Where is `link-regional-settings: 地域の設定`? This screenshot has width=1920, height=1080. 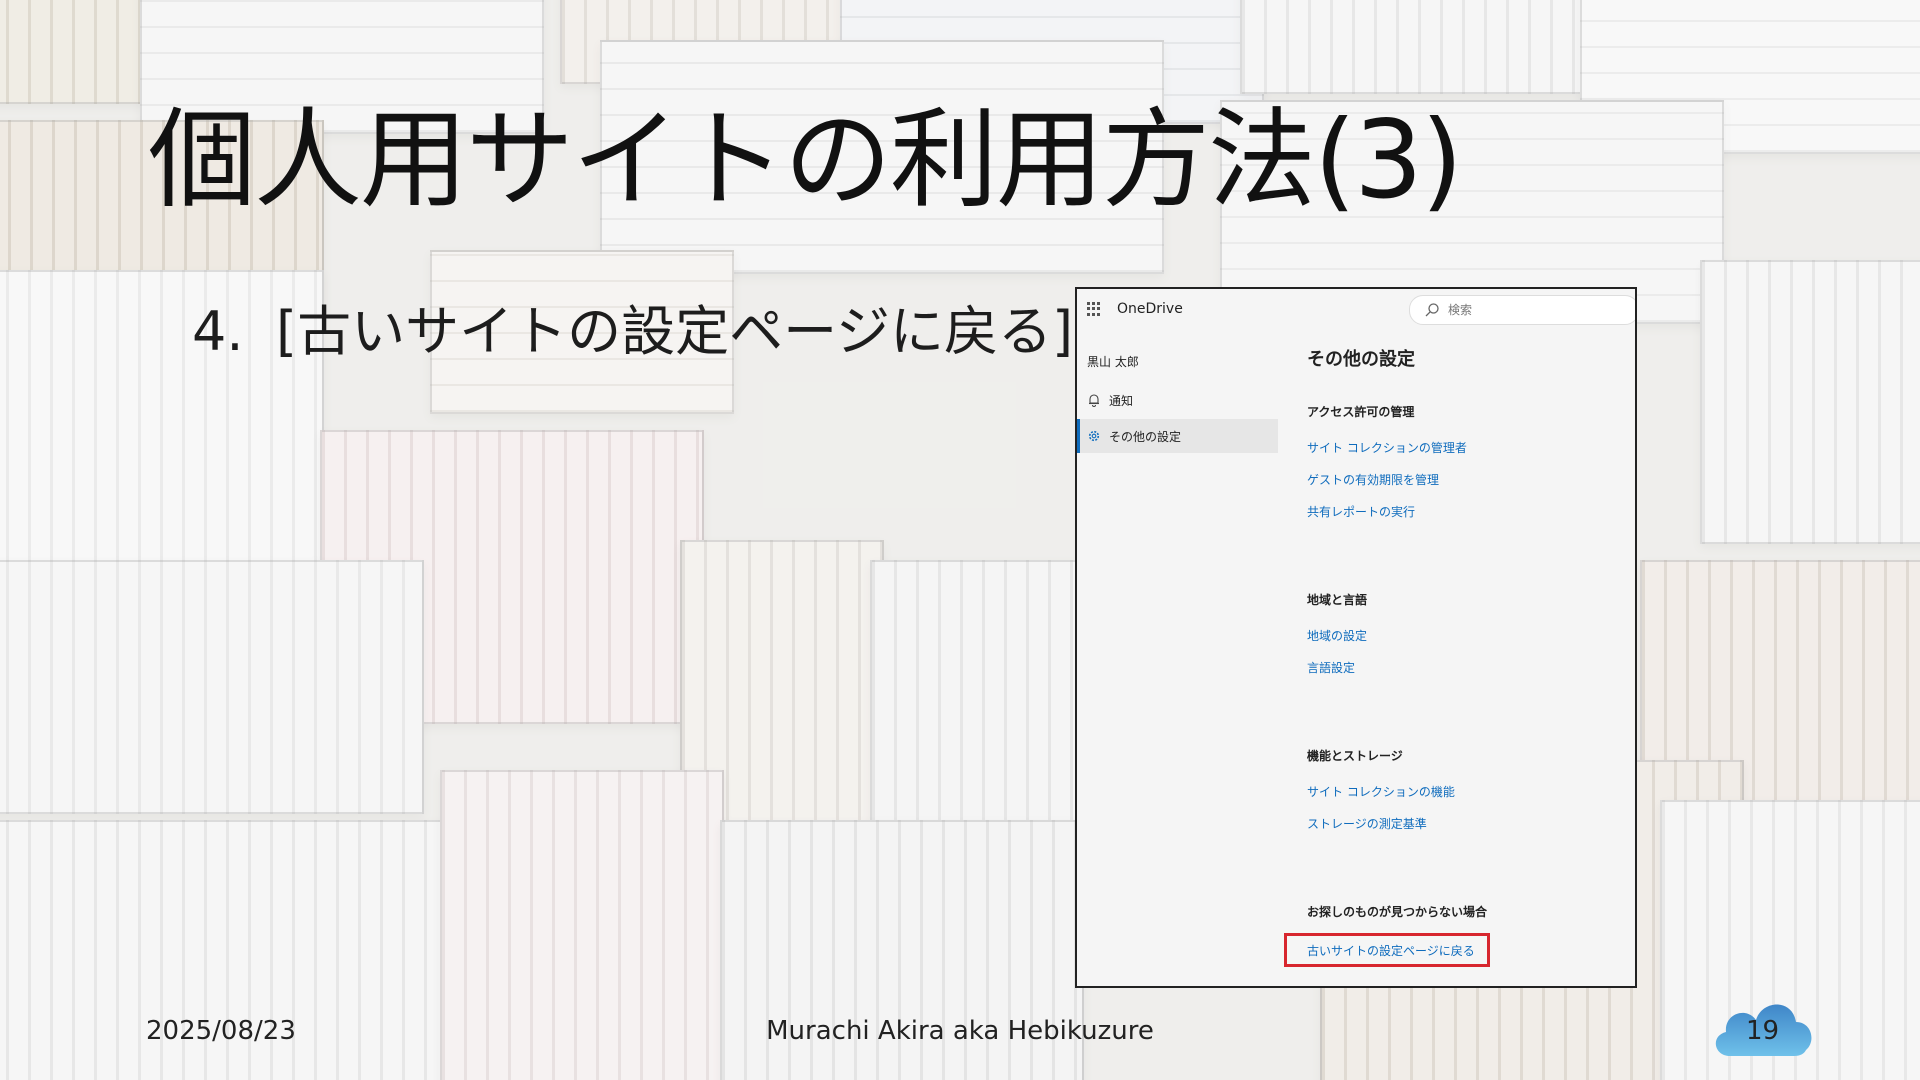 link-regional-settings: 地域の設定 is located at coordinates (1337, 635).